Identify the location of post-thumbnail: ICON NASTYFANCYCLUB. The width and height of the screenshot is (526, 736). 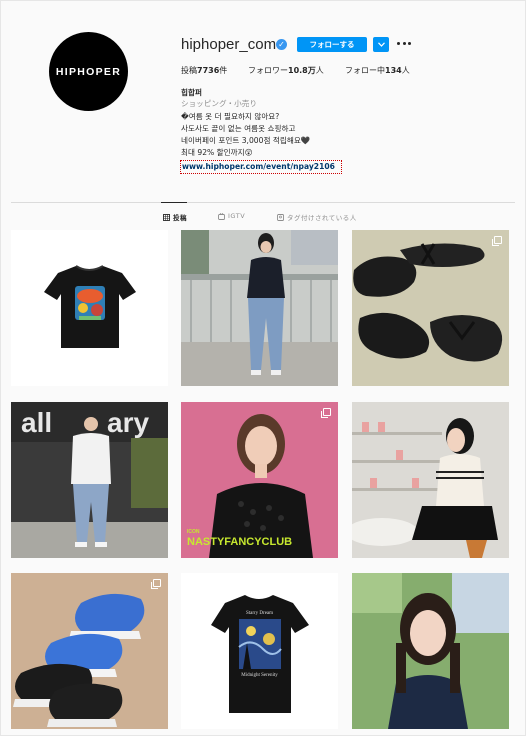
(259, 480).